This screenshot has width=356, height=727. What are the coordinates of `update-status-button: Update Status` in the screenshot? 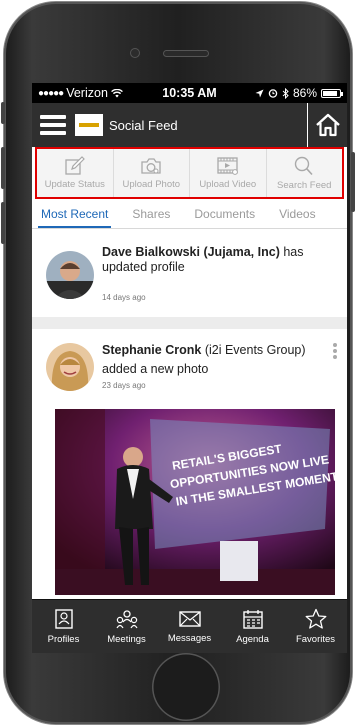 It's located at (75, 173).